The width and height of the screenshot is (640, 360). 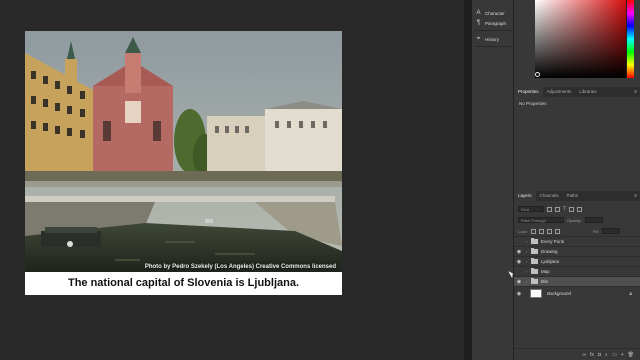 I want to click on layer-row-ljubljana: ◉ › Ljubljana, so click(x=577, y=261).